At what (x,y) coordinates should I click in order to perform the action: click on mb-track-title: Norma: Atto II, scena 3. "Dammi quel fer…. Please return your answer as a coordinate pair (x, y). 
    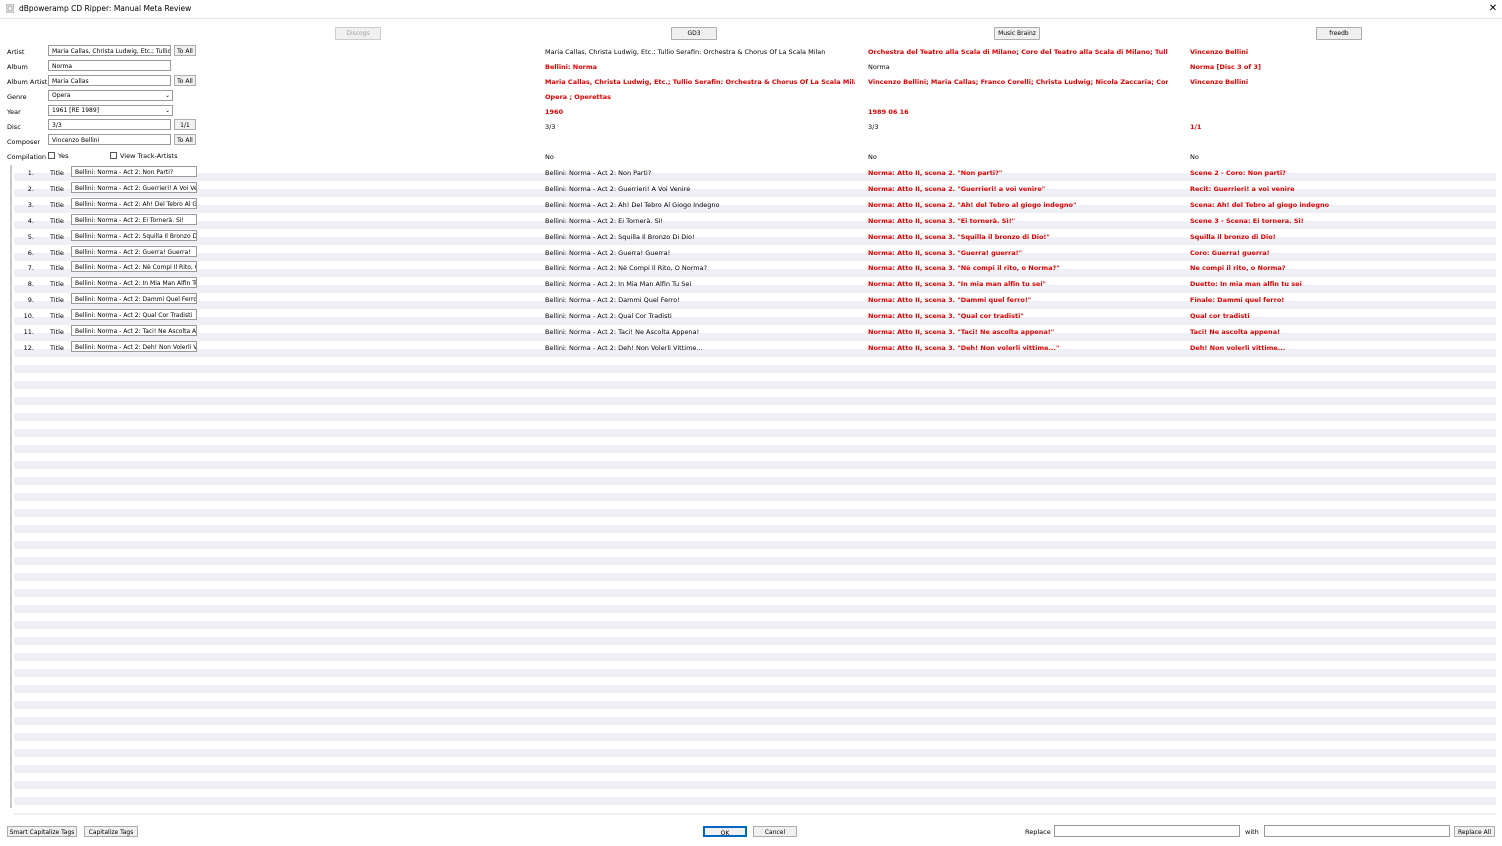
    Looking at the image, I should click on (950, 300).